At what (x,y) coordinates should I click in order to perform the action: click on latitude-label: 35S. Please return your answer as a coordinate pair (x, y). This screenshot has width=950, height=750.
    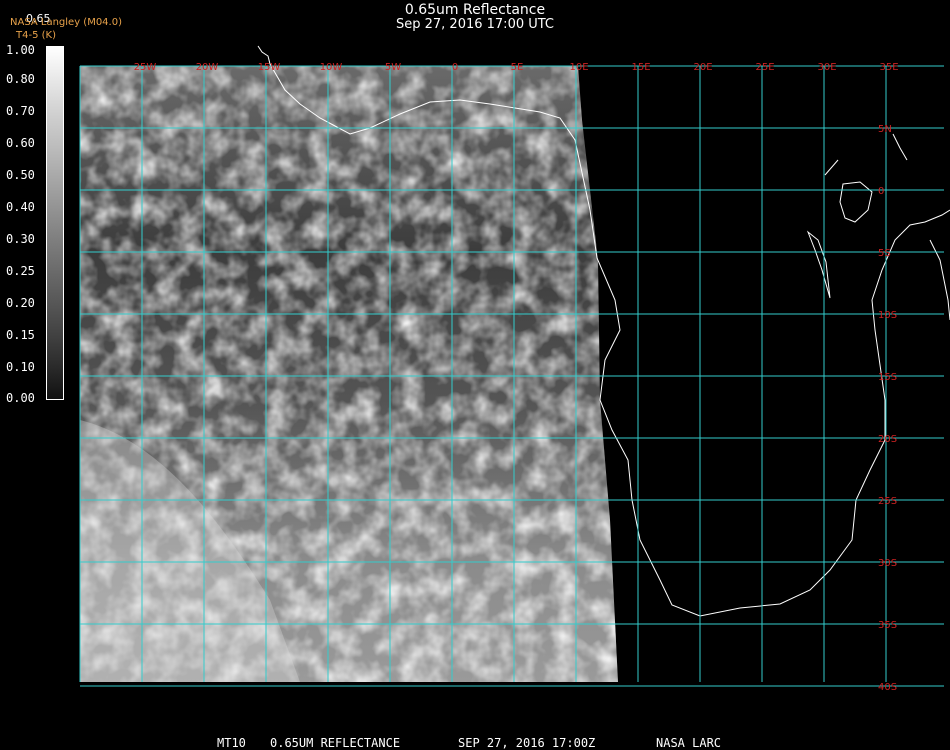
    Looking at the image, I should click on (887, 625).